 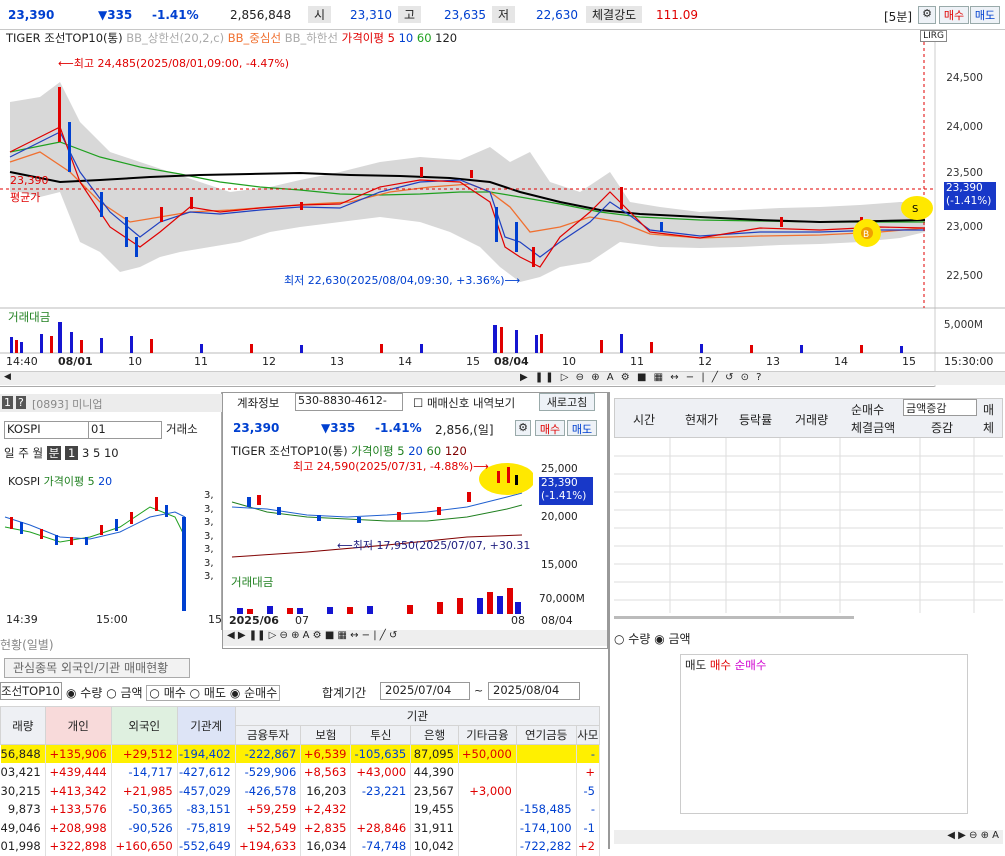 I want to click on code-input: 01, so click(x=125, y=430).